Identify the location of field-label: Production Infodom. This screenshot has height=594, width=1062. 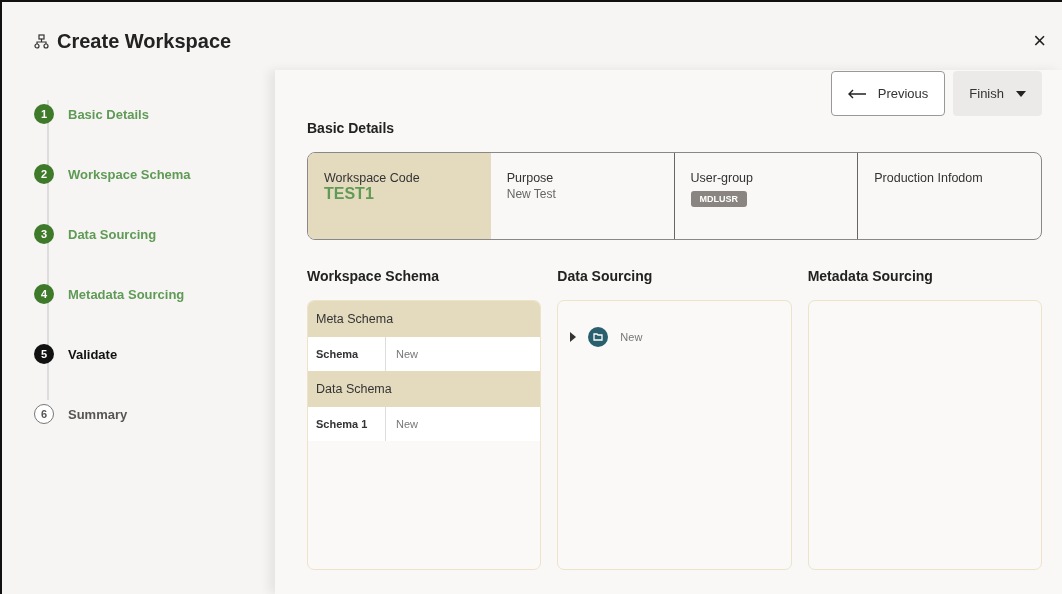
(929, 178).